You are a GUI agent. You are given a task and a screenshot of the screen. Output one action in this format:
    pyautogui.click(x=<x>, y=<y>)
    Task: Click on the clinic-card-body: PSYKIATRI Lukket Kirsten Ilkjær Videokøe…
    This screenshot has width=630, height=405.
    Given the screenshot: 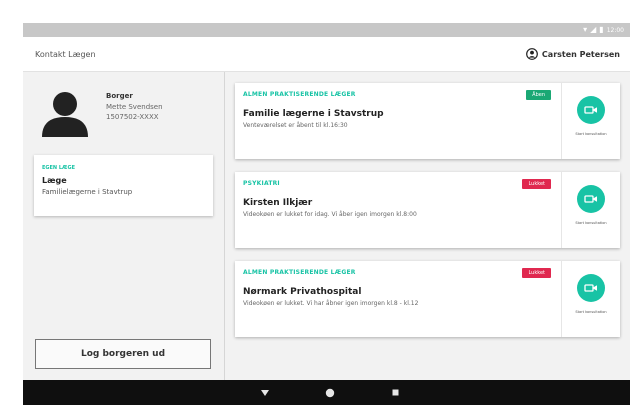 What is the action you would take?
    pyautogui.click(x=398, y=210)
    